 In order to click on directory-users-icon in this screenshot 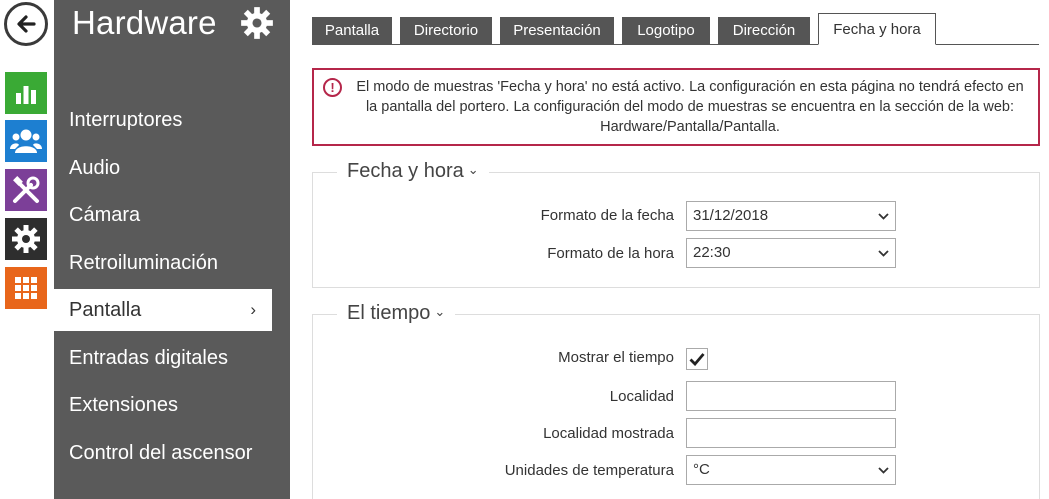, I will do `click(26, 141)`.